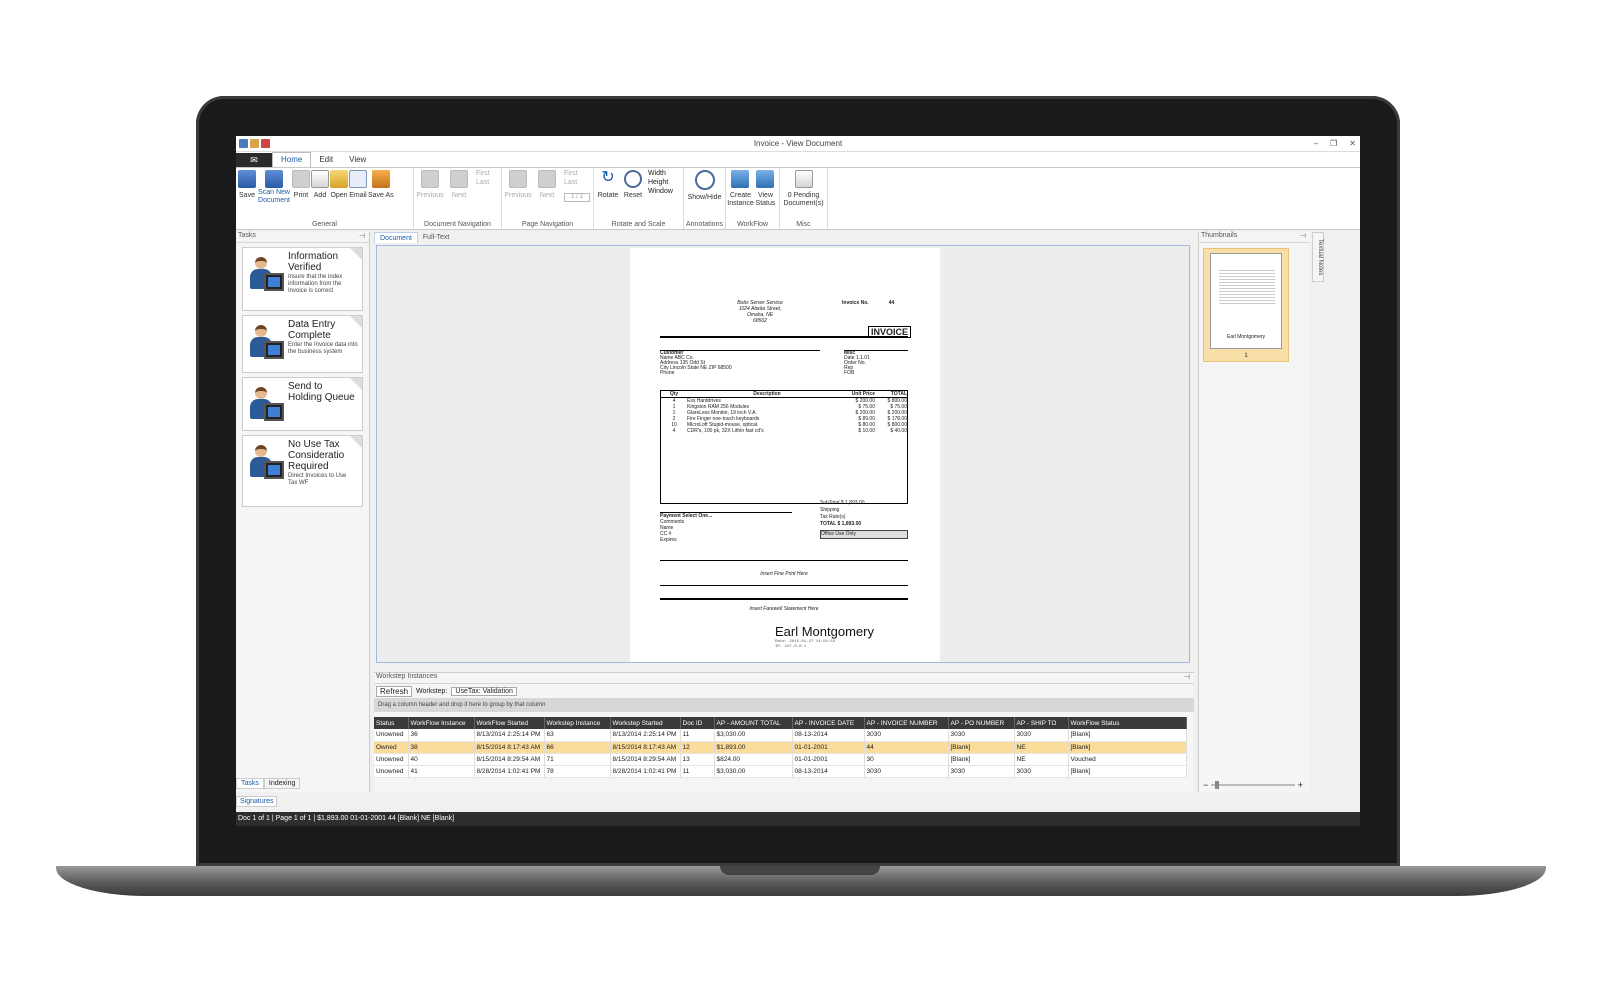 The height and width of the screenshot is (1004, 1600). Describe the element at coordinates (326, 160) in the screenshot. I see `tab-edit: Edit` at that location.